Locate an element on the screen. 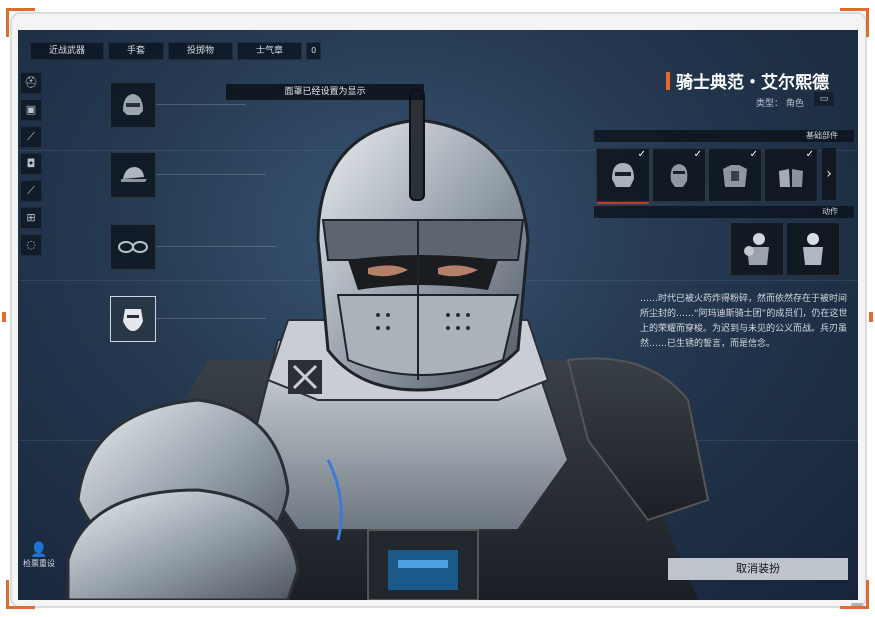  vest-icon: ▣ is located at coordinates (31, 110).